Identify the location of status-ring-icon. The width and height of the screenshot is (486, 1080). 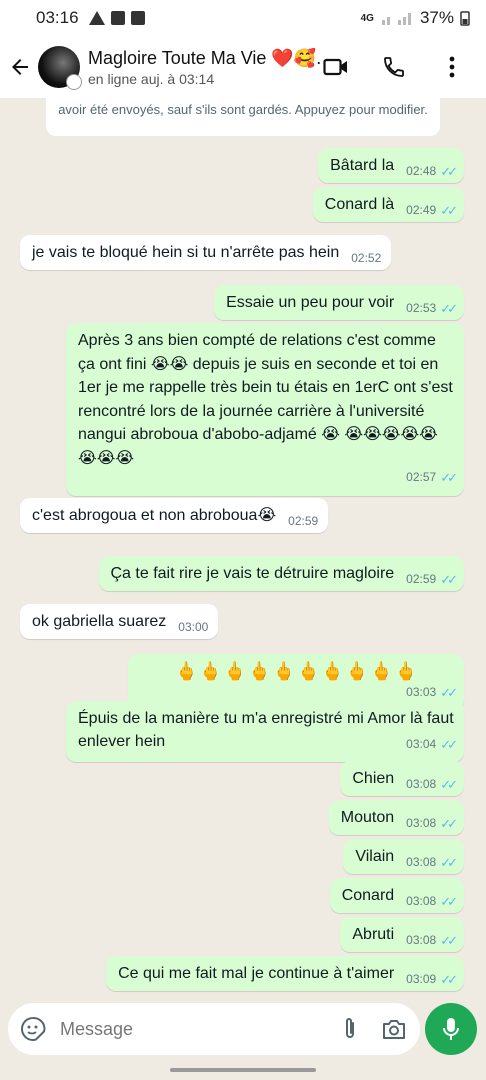
(74, 82).